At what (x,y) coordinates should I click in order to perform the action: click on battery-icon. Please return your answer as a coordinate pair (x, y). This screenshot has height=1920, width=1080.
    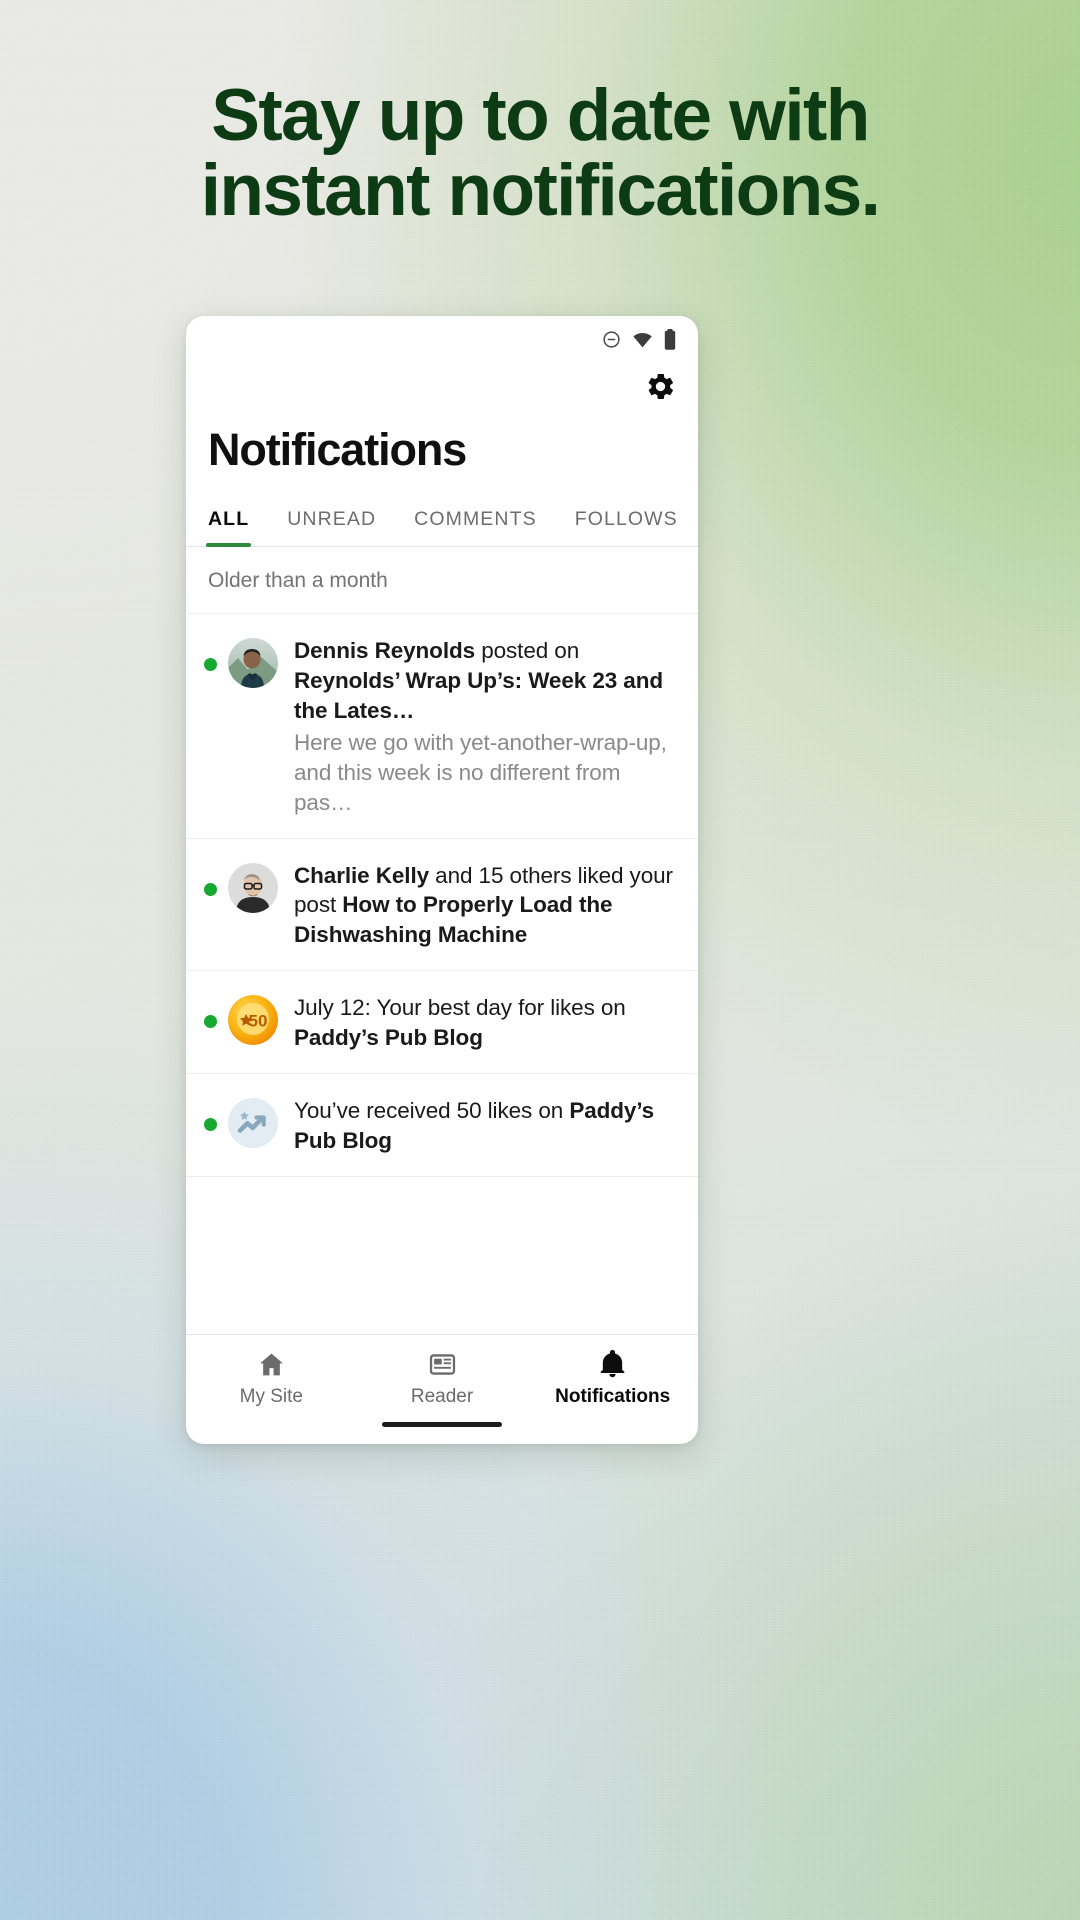
    Looking at the image, I should click on (670, 339).